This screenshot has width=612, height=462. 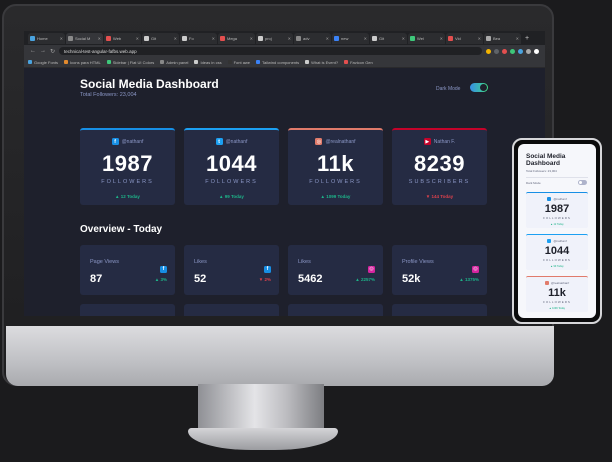 What do you see at coordinates (448, 89) in the screenshot?
I see `dark-mode-label: Dark Mode` at bounding box center [448, 89].